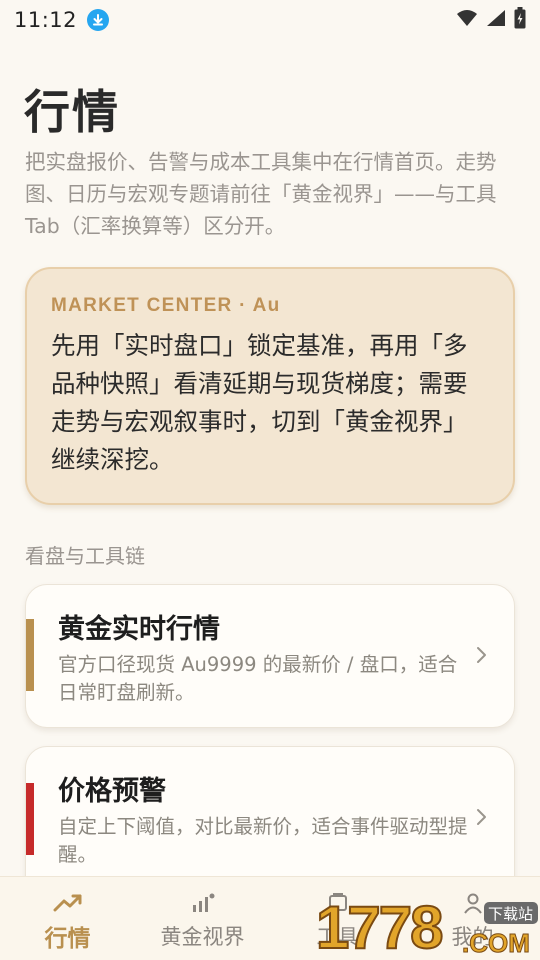  I want to click on nav-label: 黄金视界, so click(202, 937).